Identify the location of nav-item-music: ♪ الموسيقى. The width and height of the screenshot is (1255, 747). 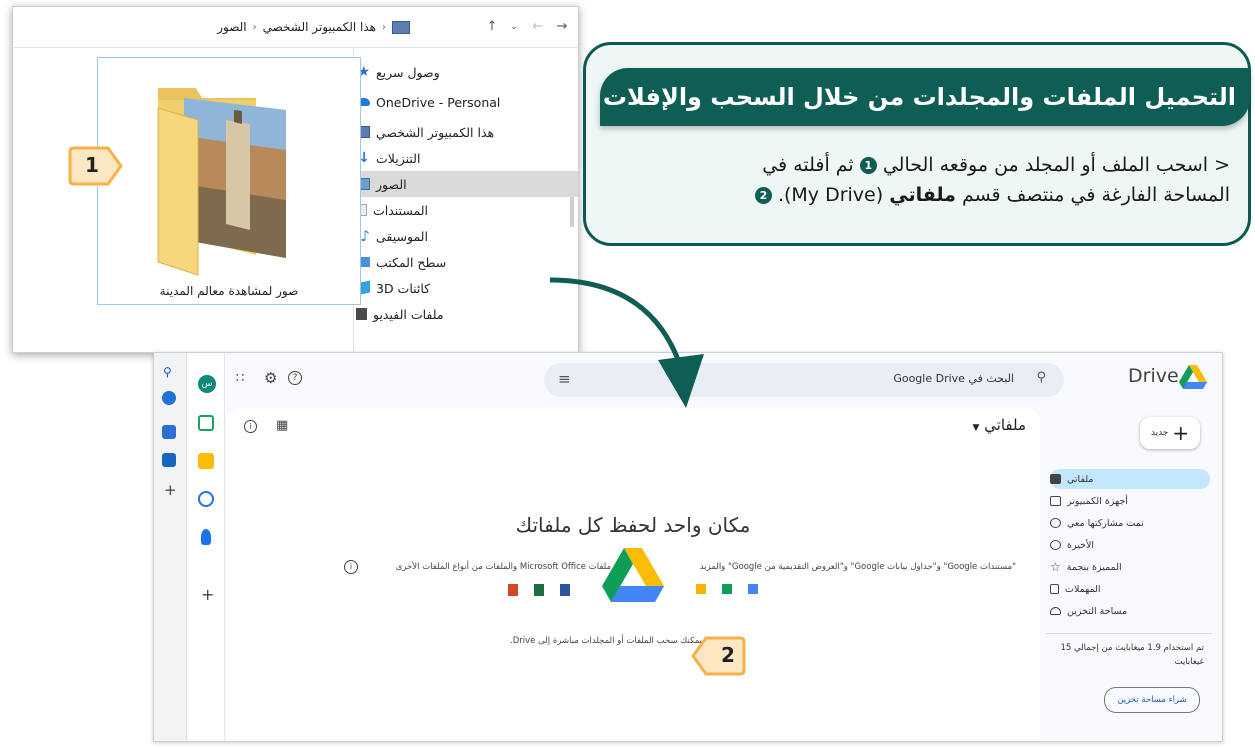
(467, 236).